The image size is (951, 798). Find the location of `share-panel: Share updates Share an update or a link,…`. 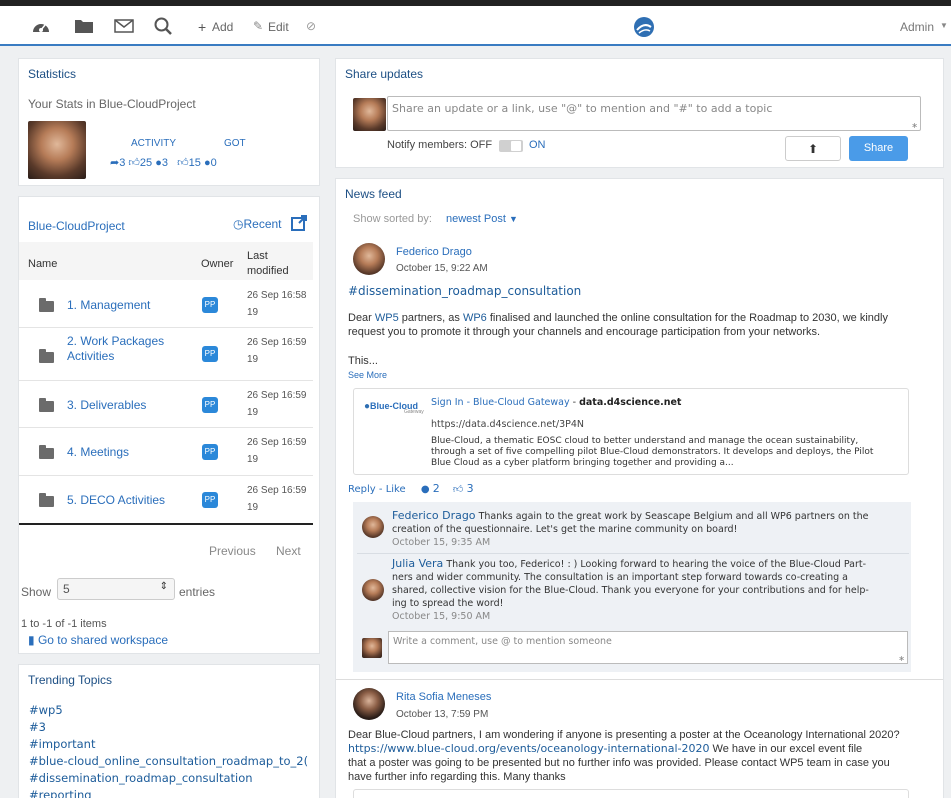

share-panel: Share updates Share an update or a link,… is located at coordinates (639, 113).